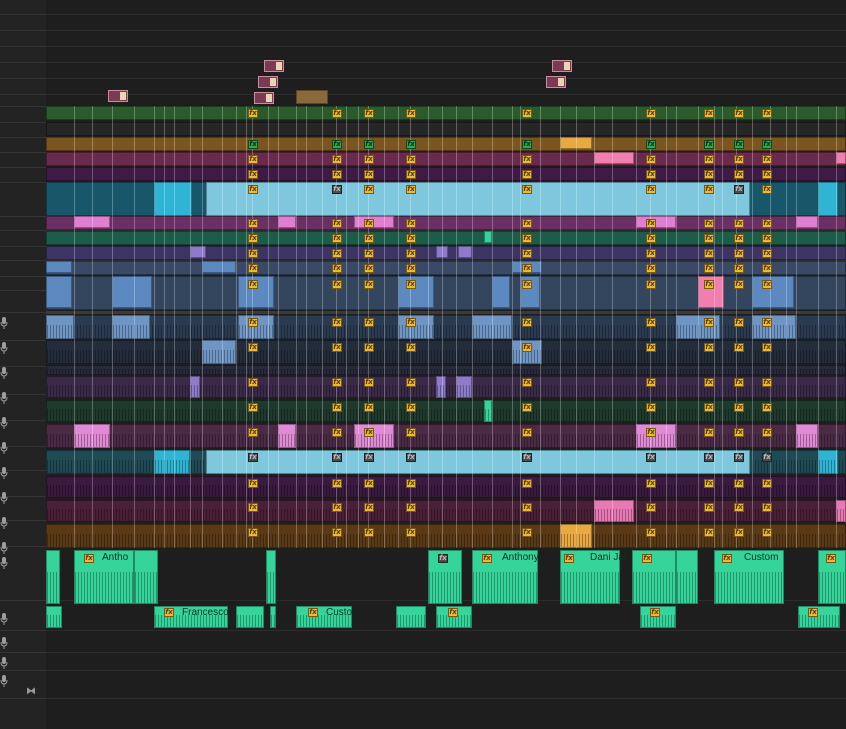 The height and width of the screenshot is (729, 846). What do you see at coordinates (32, 692) in the screenshot?
I see `fit-sequence-icon: ⧓` at bounding box center [32, 692].